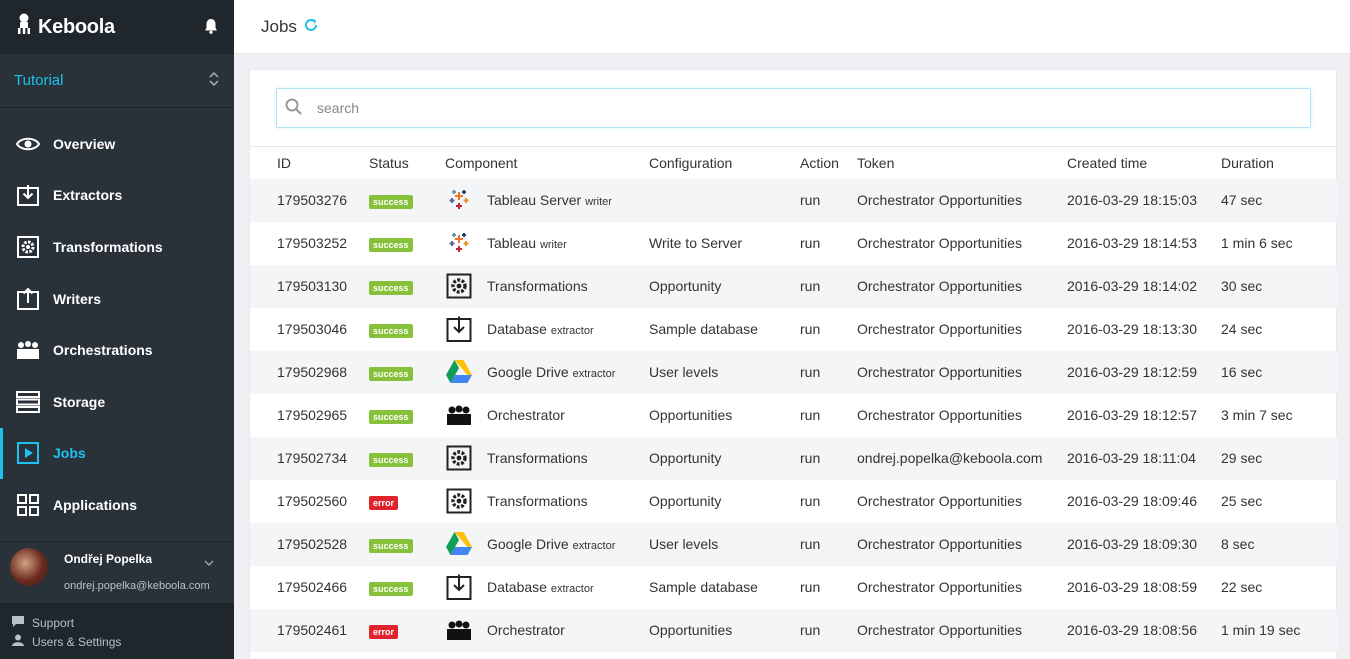 The width and height of the screenshot is (1350, 659). Describe the element at coordinates (117, 144) in the screenshot. I see `nav-item-overview: Overview` at that location.